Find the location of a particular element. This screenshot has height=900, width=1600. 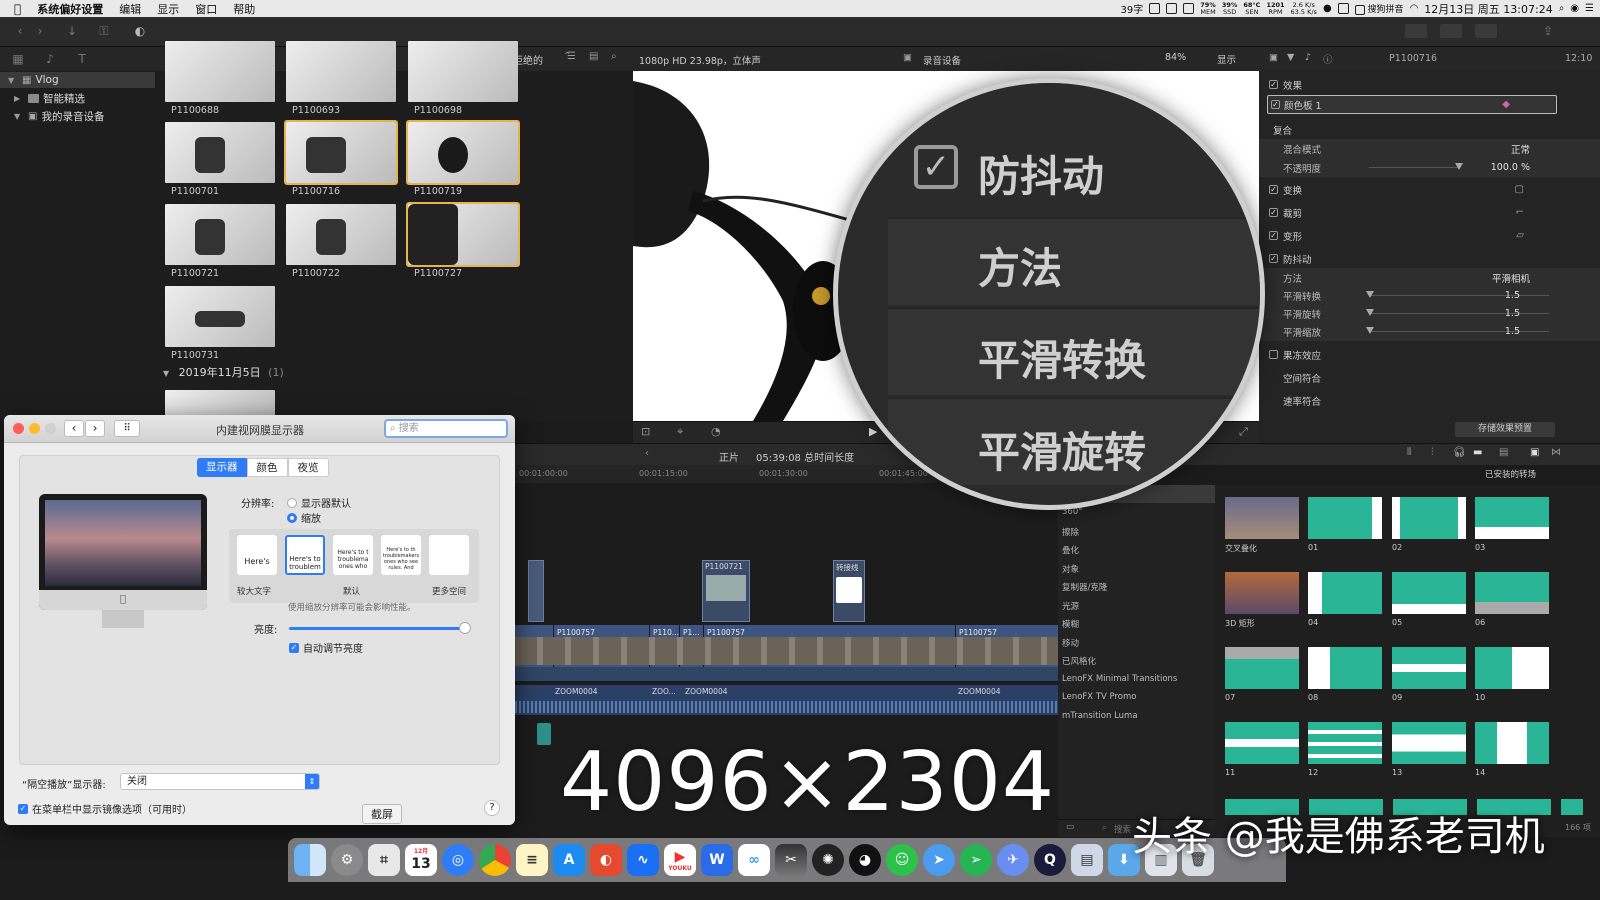

method-row: 方法 平滑相机 is located at coordinates (1429, 277).